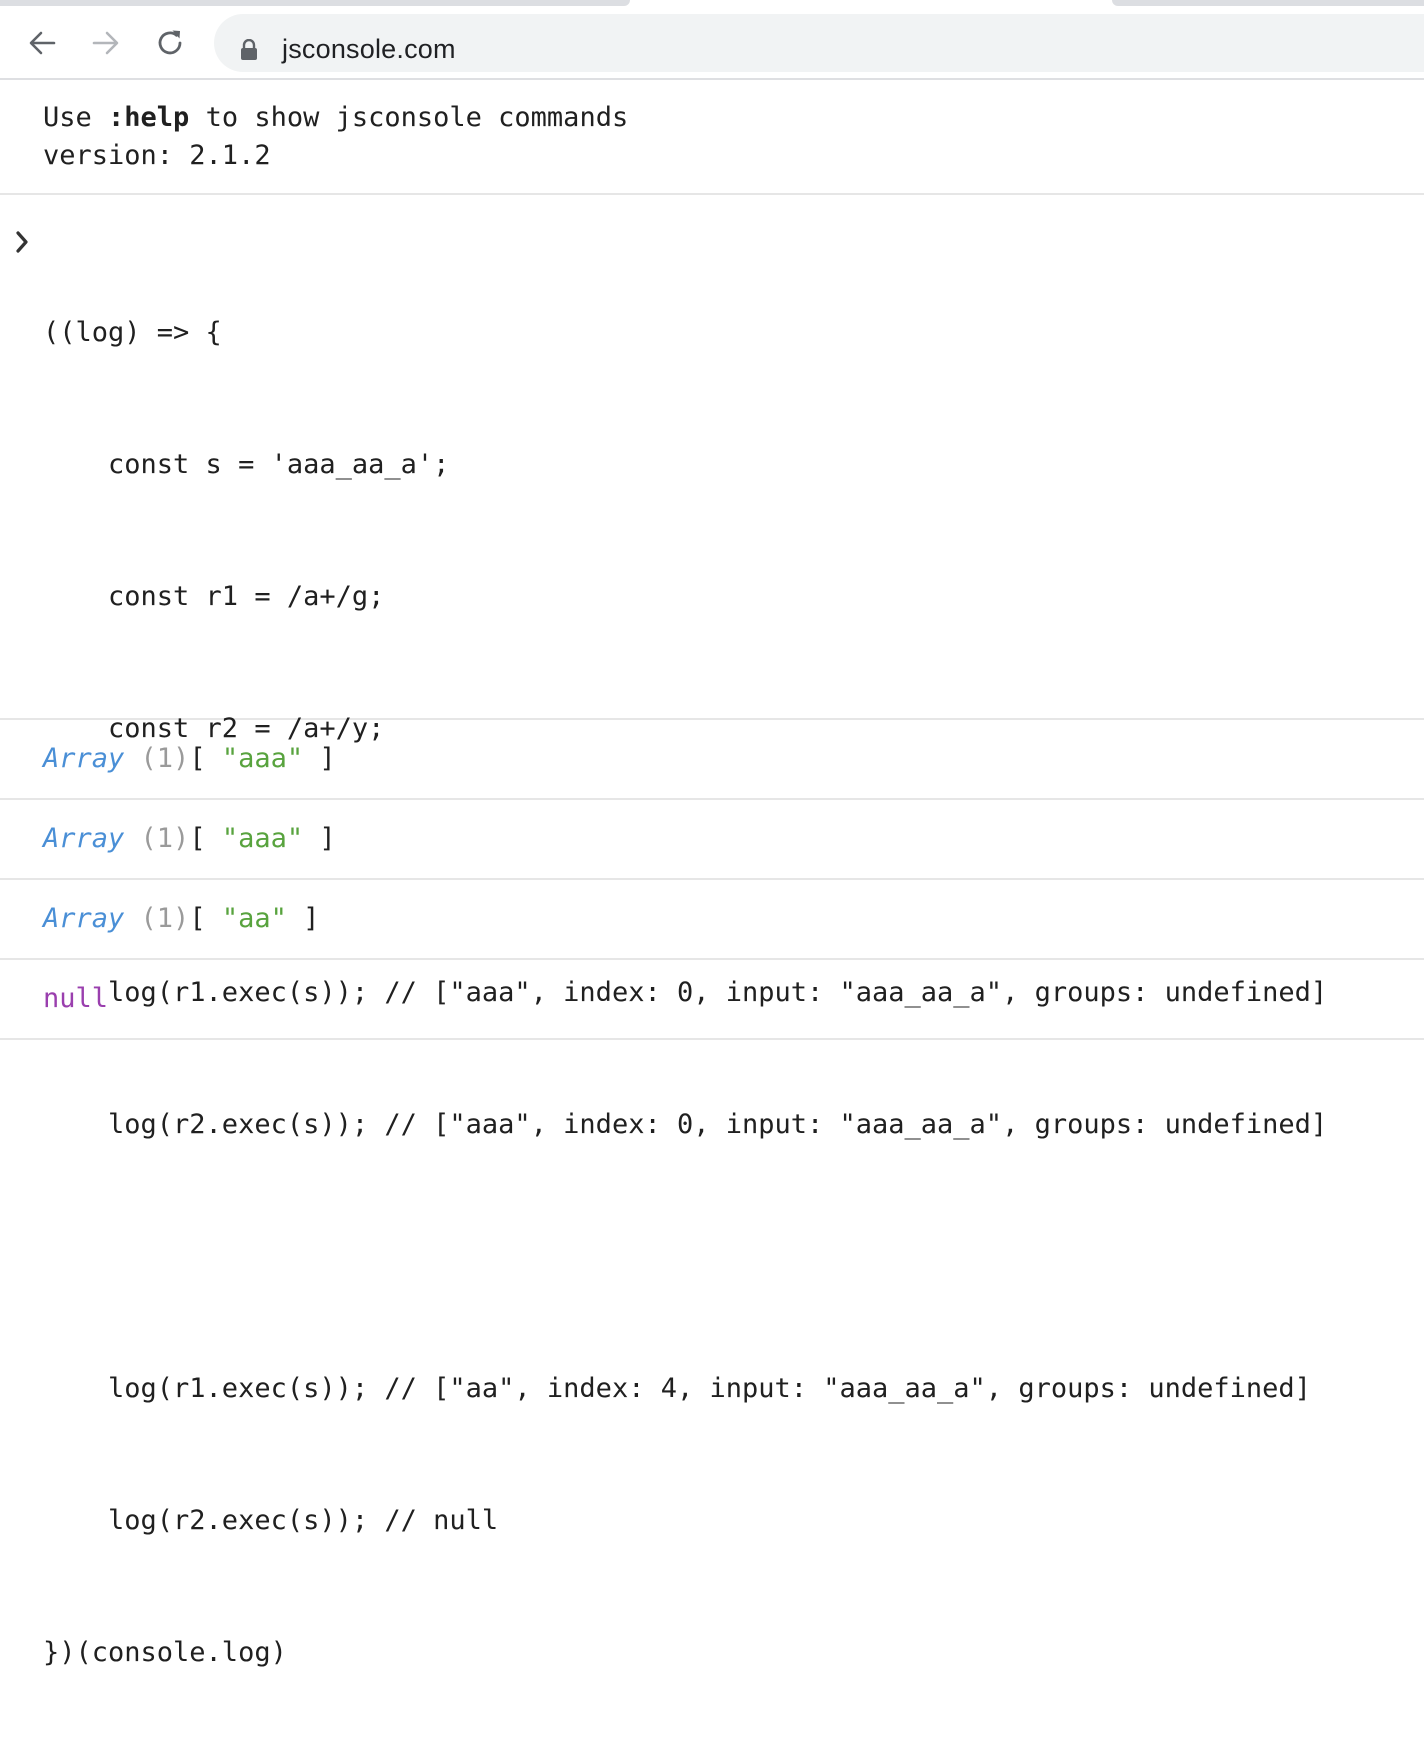  I want to click on null-output: null, so click(76, 998).